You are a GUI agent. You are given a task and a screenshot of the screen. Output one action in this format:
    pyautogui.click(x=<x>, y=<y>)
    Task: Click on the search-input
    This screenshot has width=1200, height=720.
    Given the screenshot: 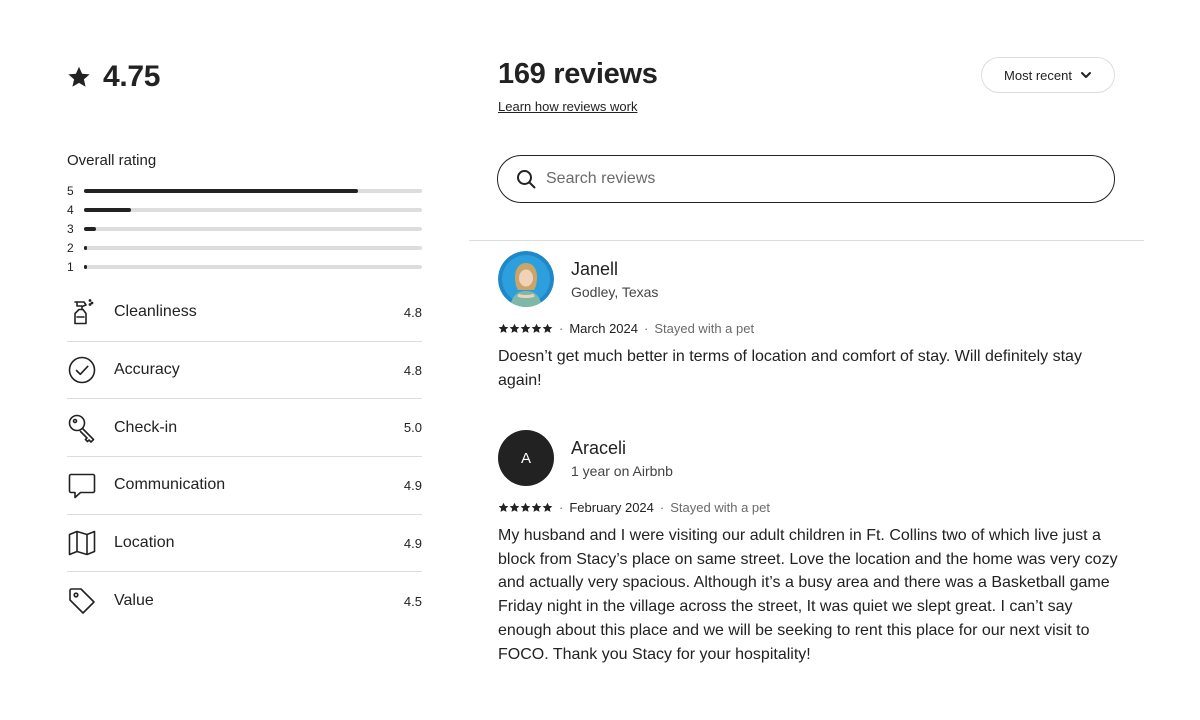 What is the action you would take?
    pyautogui.click(x=806, y=179)
    